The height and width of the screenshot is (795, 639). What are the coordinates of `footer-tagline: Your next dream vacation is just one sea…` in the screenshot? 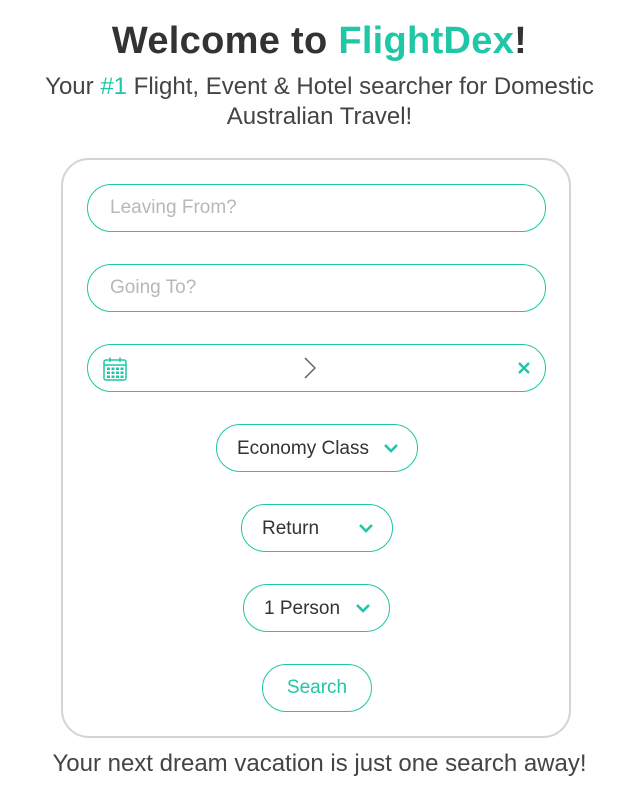 It's located at (319, 763).